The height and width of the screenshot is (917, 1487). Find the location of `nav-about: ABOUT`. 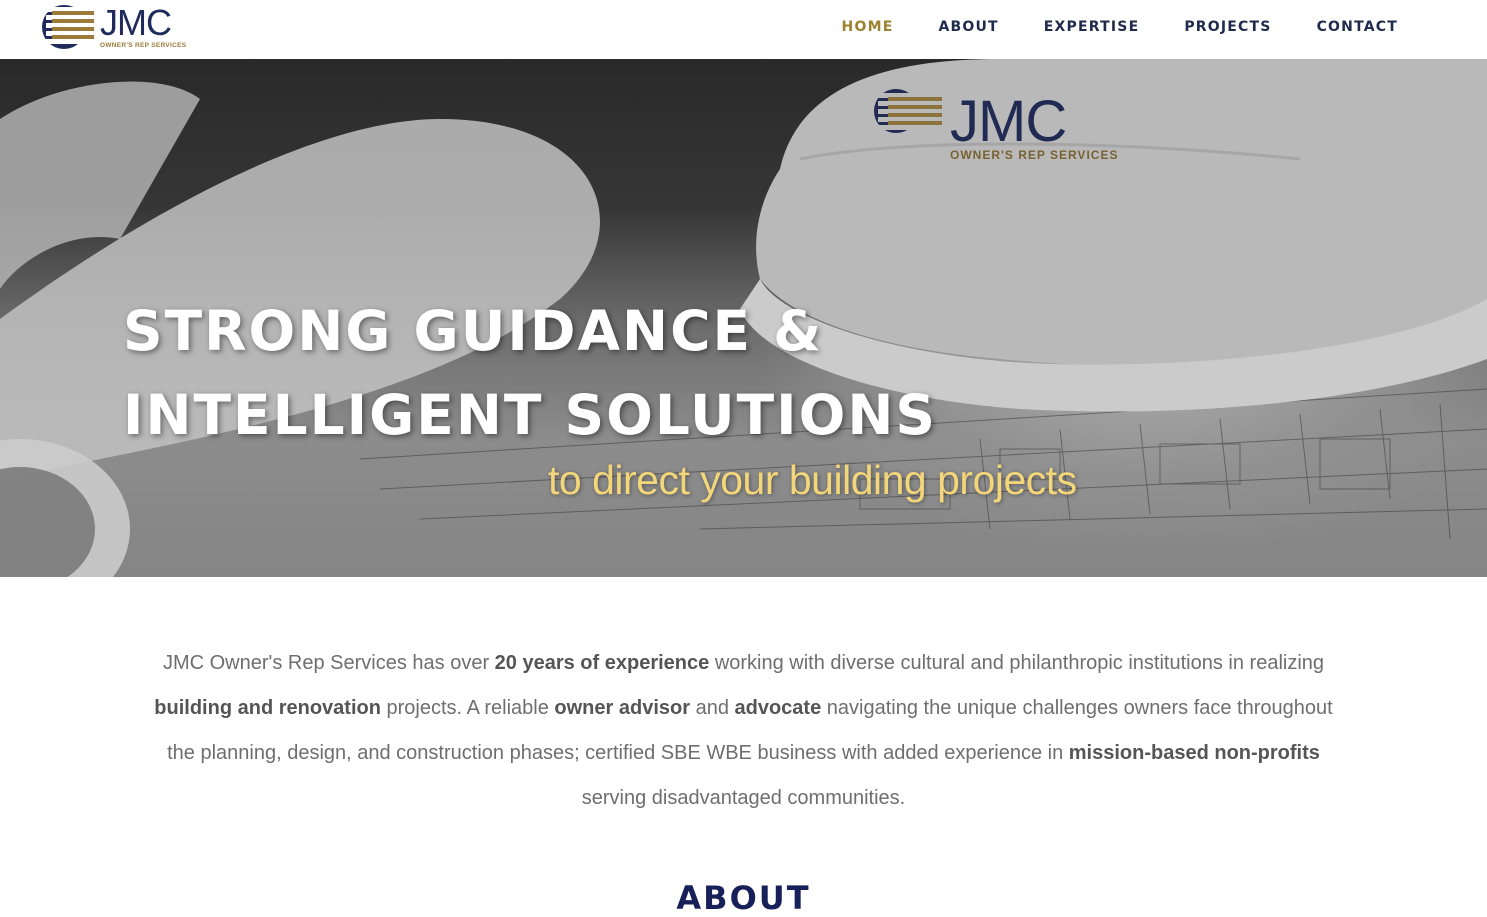

nav-about: ABOUT is located at coordinates (968, 27).